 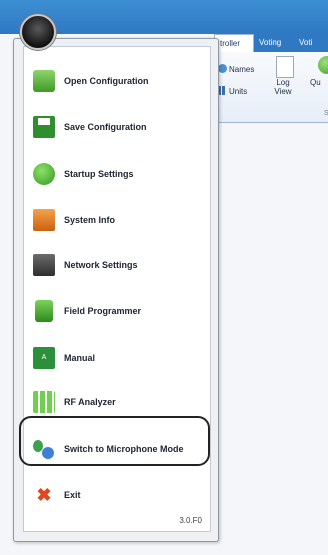 I want to click on units-button: Units, so click(x=232, y=91).